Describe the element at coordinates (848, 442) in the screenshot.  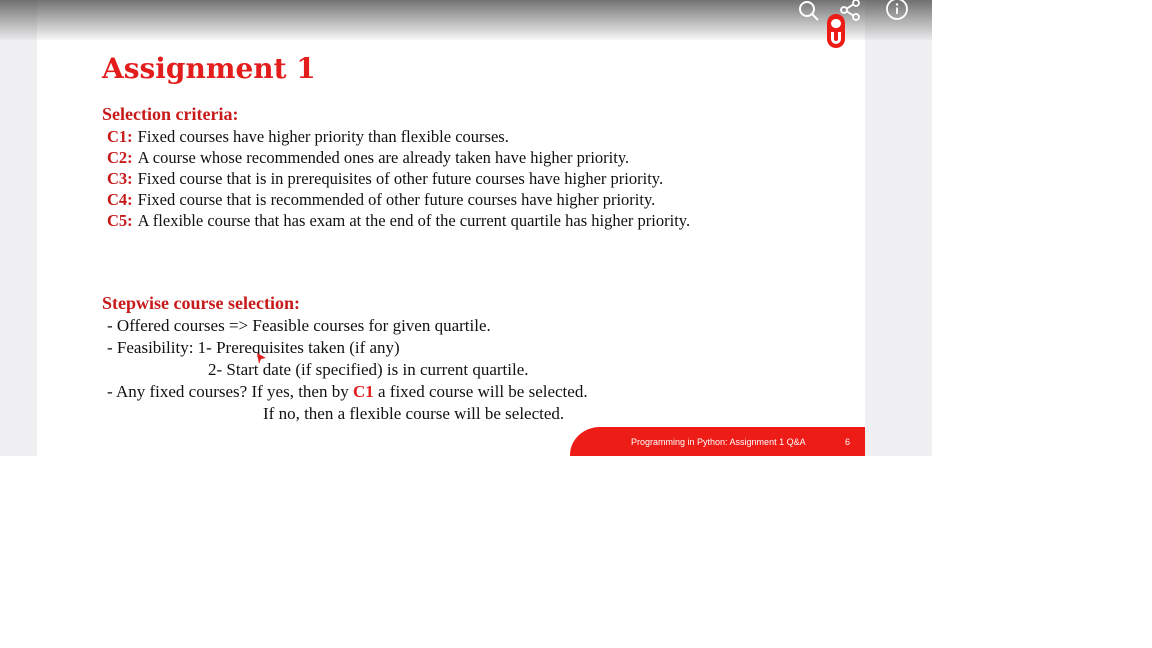
I see `page-number: 6` at that location.